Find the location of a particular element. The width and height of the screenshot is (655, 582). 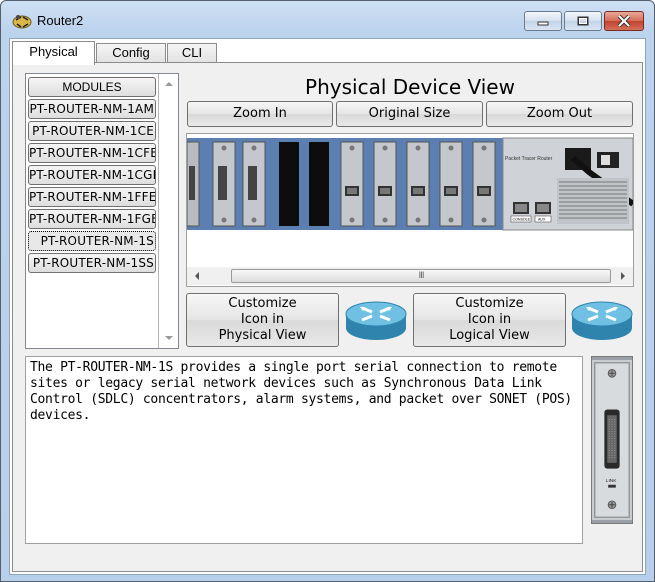

window-title: Router2 is located at coordinates (60, 20).